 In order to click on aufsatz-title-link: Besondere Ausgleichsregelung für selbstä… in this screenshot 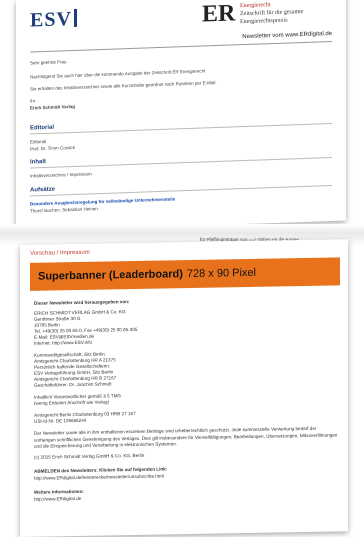, I will do `click(102, 201)`.